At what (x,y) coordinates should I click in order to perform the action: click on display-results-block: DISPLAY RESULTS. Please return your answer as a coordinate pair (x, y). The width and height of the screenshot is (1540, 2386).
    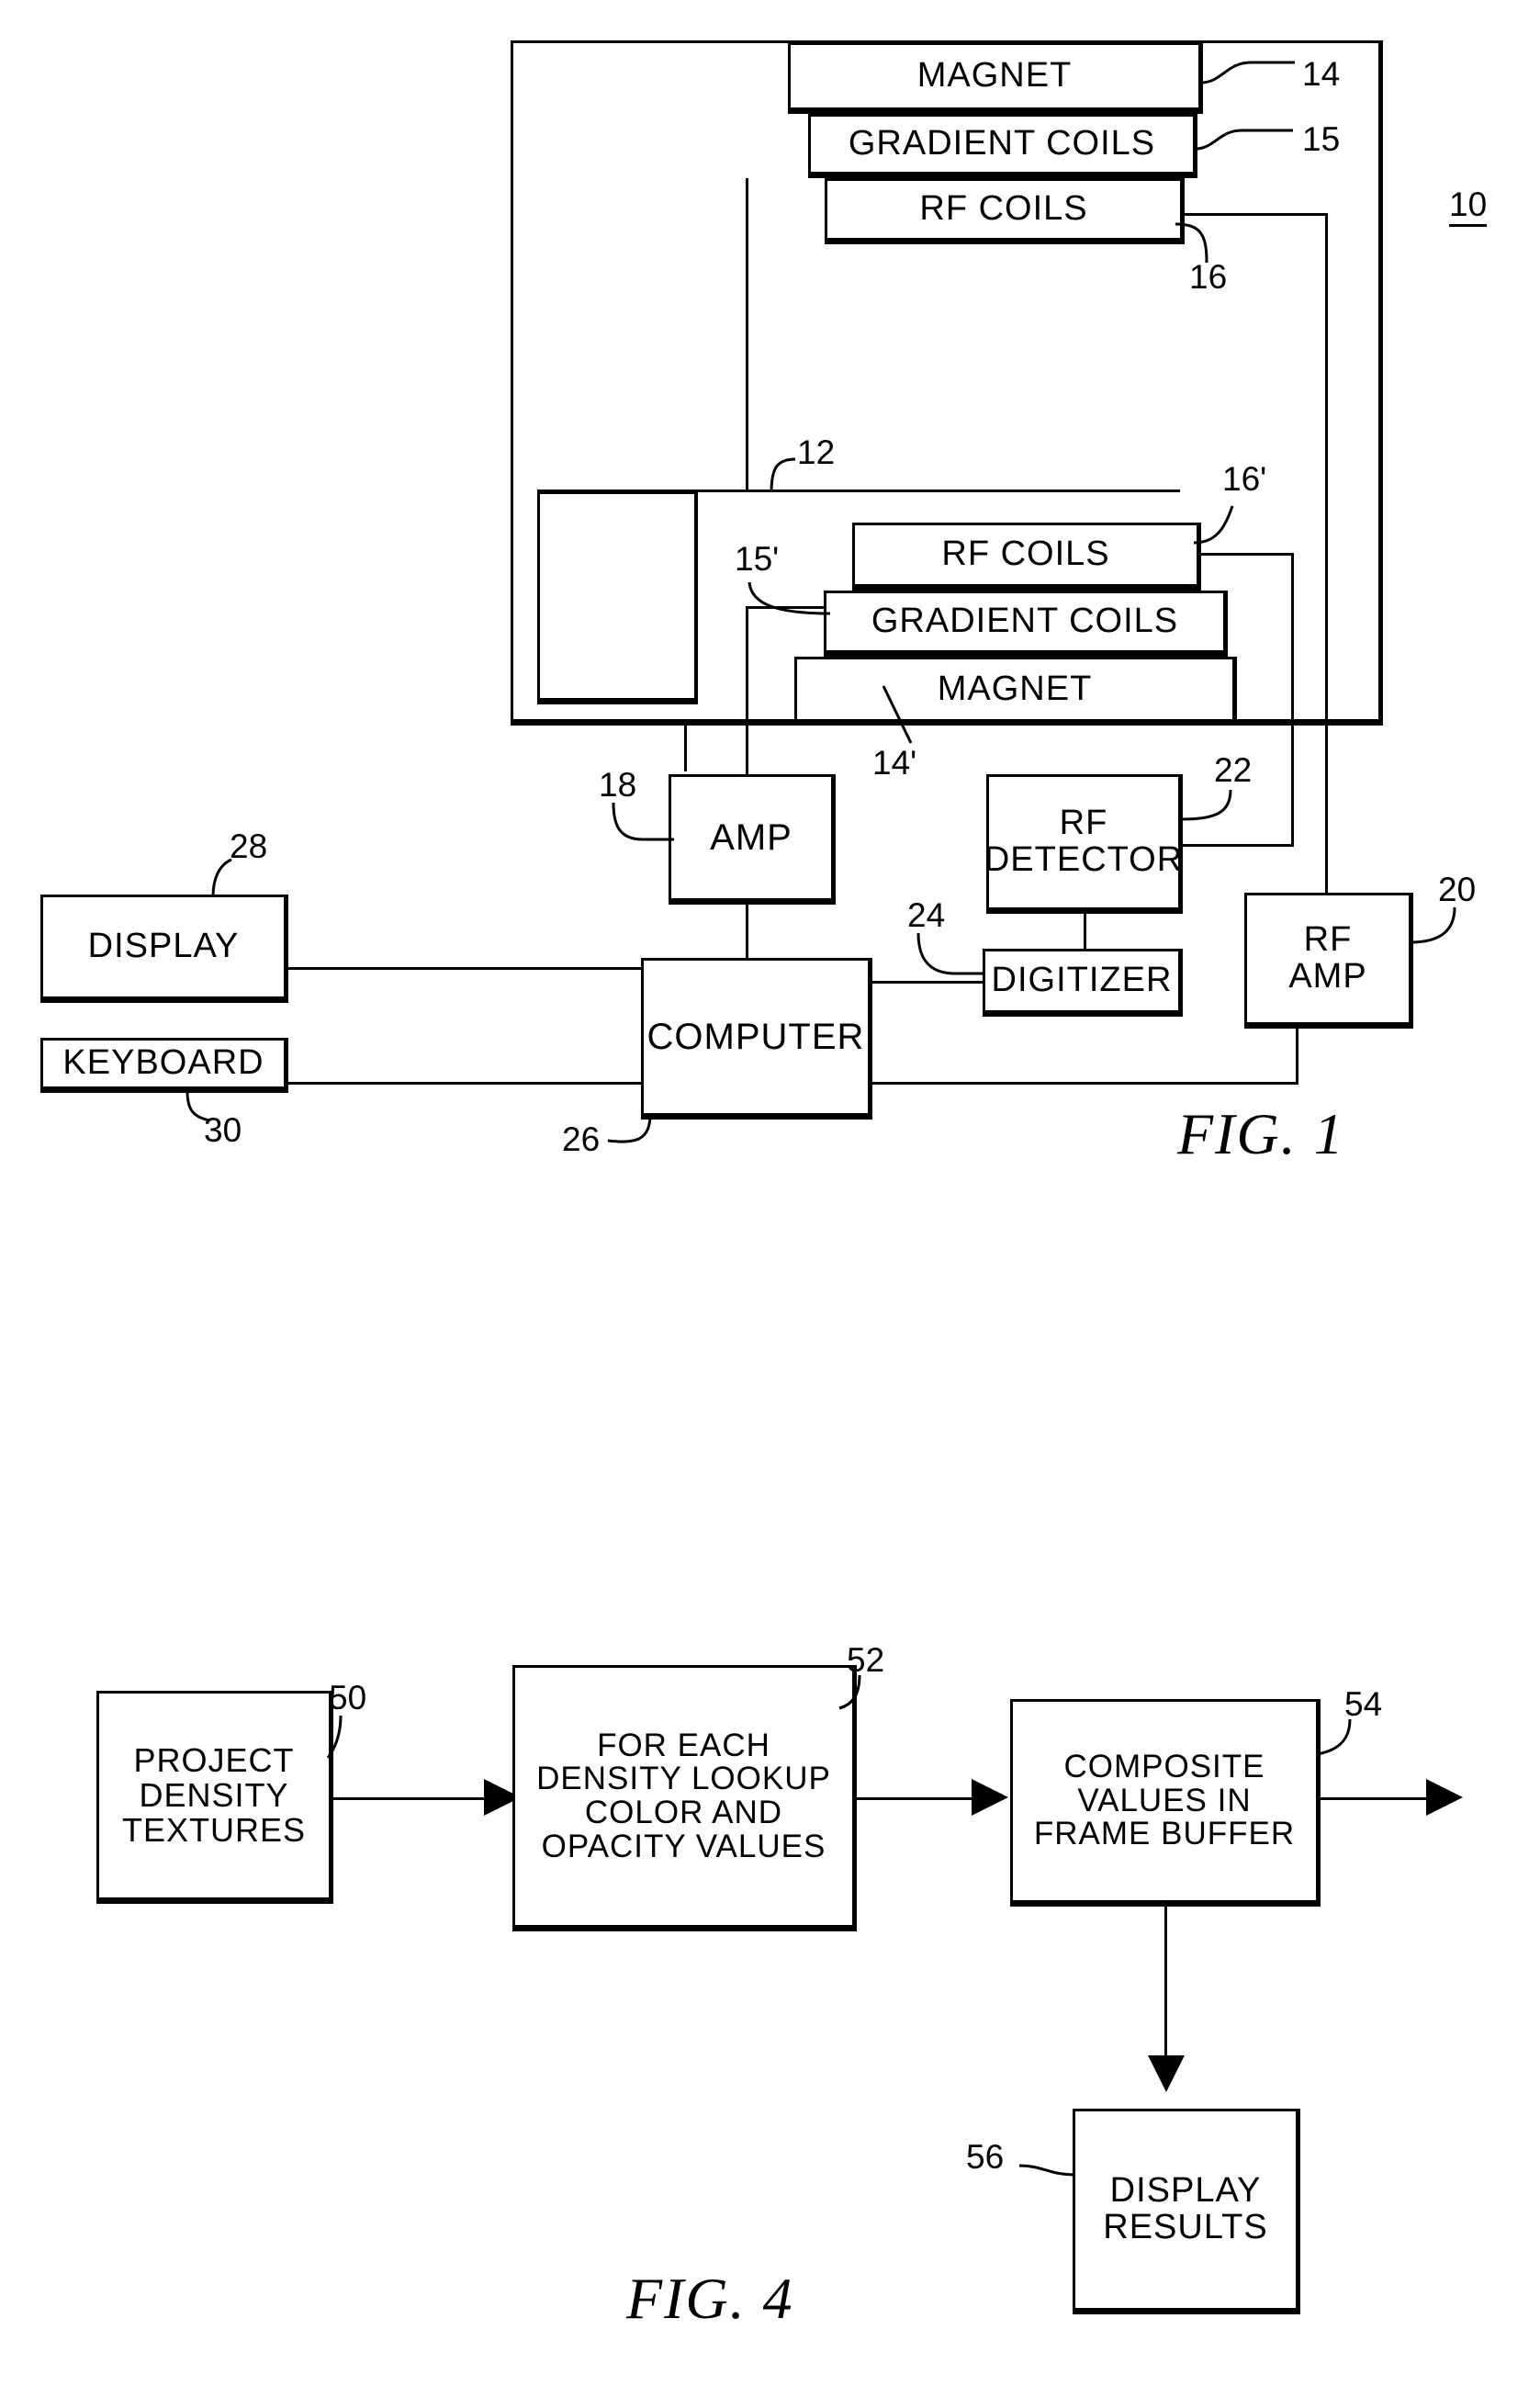
    Looking at the image, I should click on (1186, 2211).